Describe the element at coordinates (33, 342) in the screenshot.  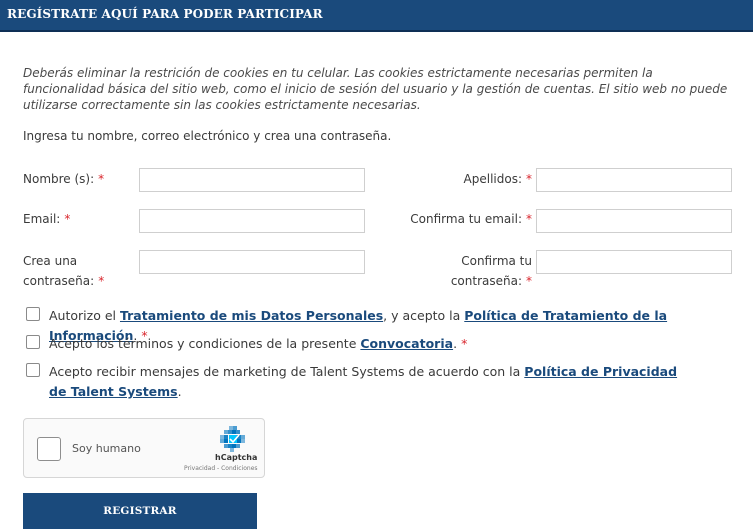
I see `terms-checkbox` at that location.